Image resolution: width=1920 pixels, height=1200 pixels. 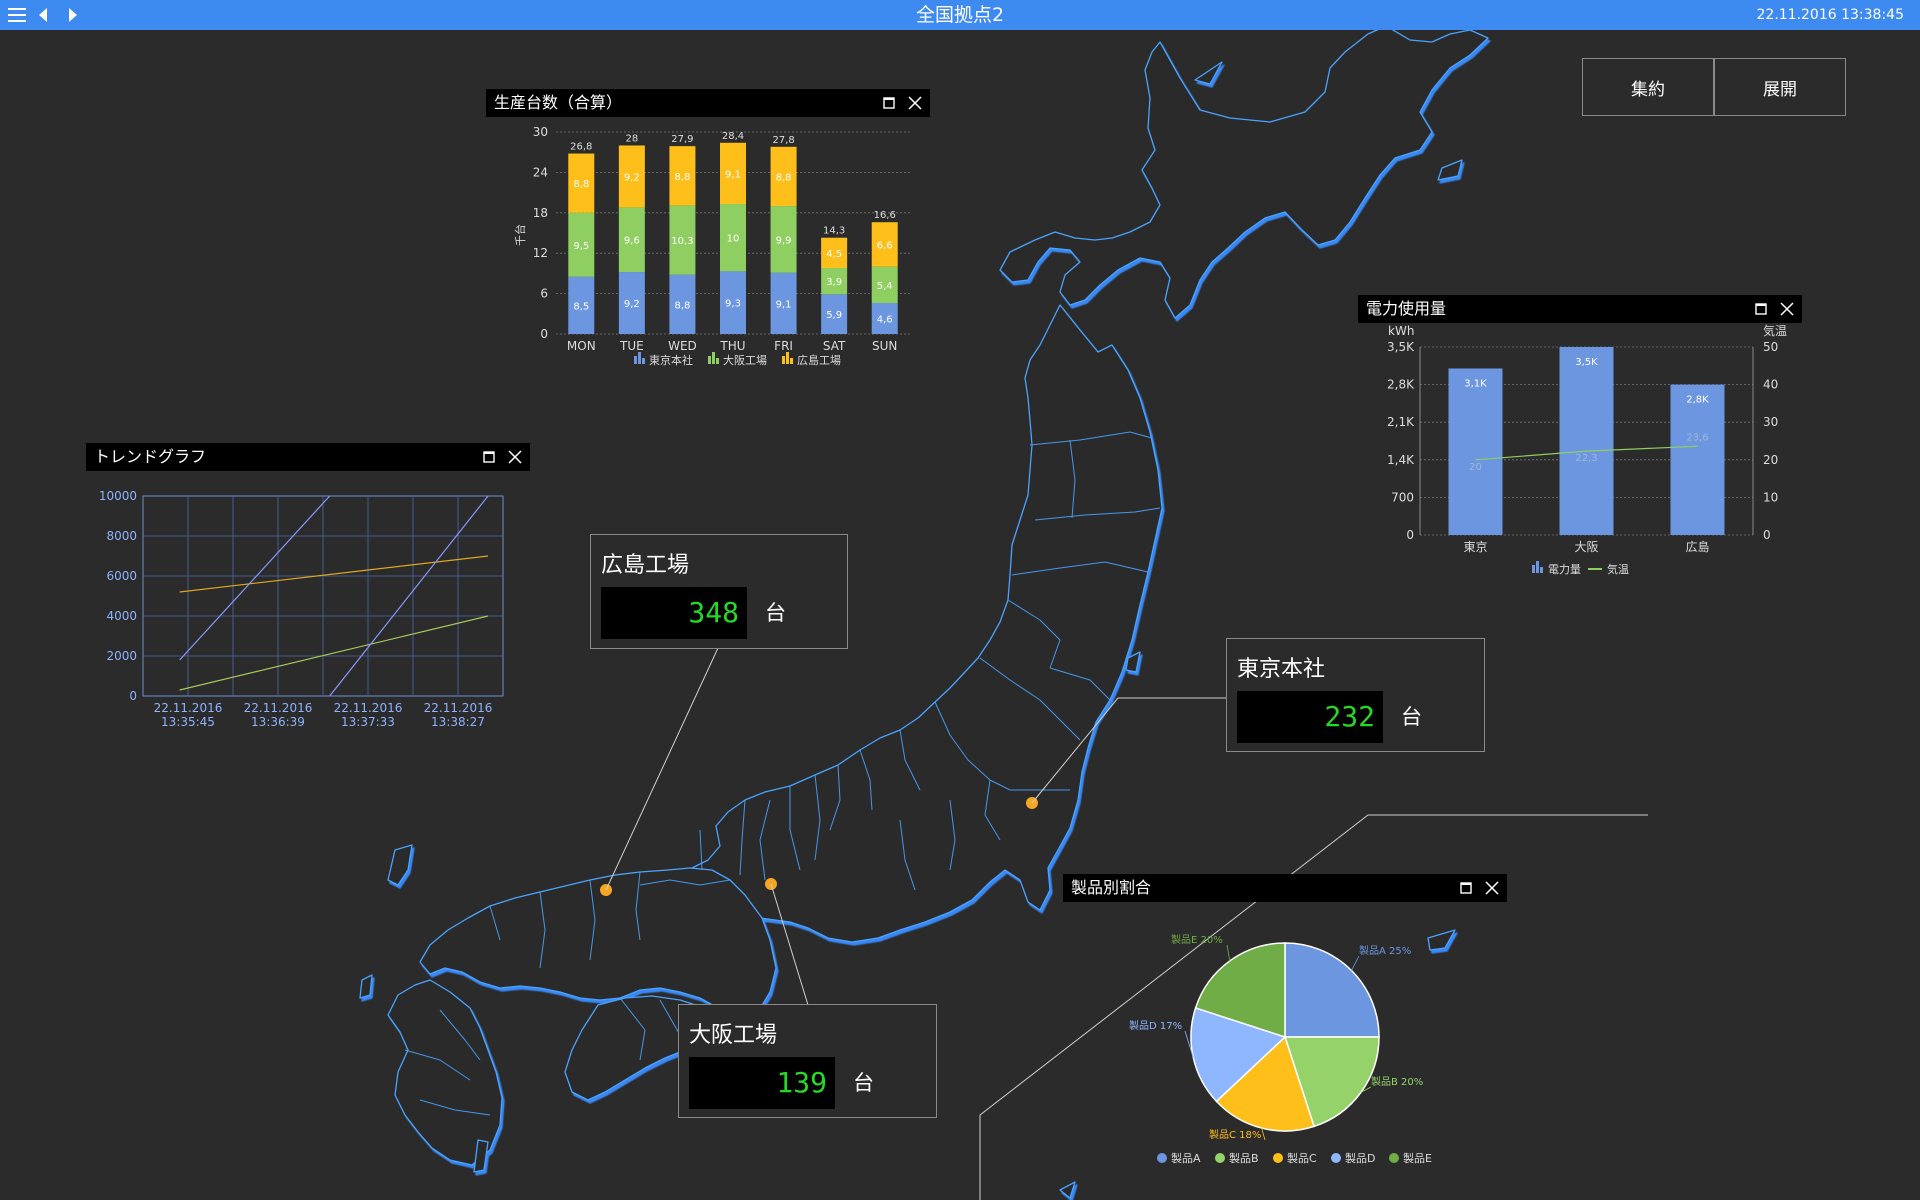 I want to click on legend-label: 製品B, so click(x=1244, y=1158).